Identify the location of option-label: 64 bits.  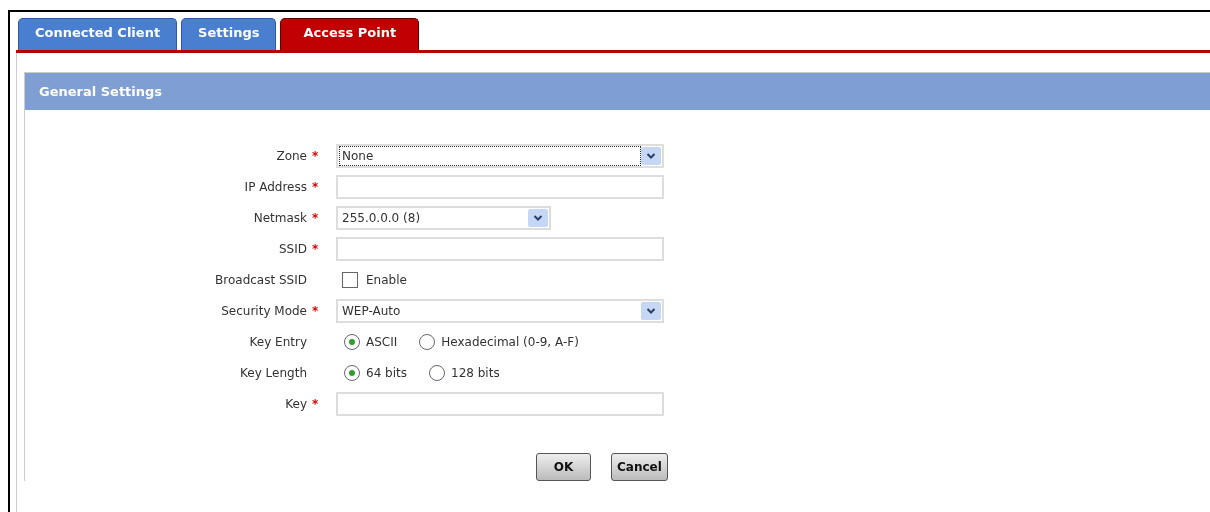
(386, 372).